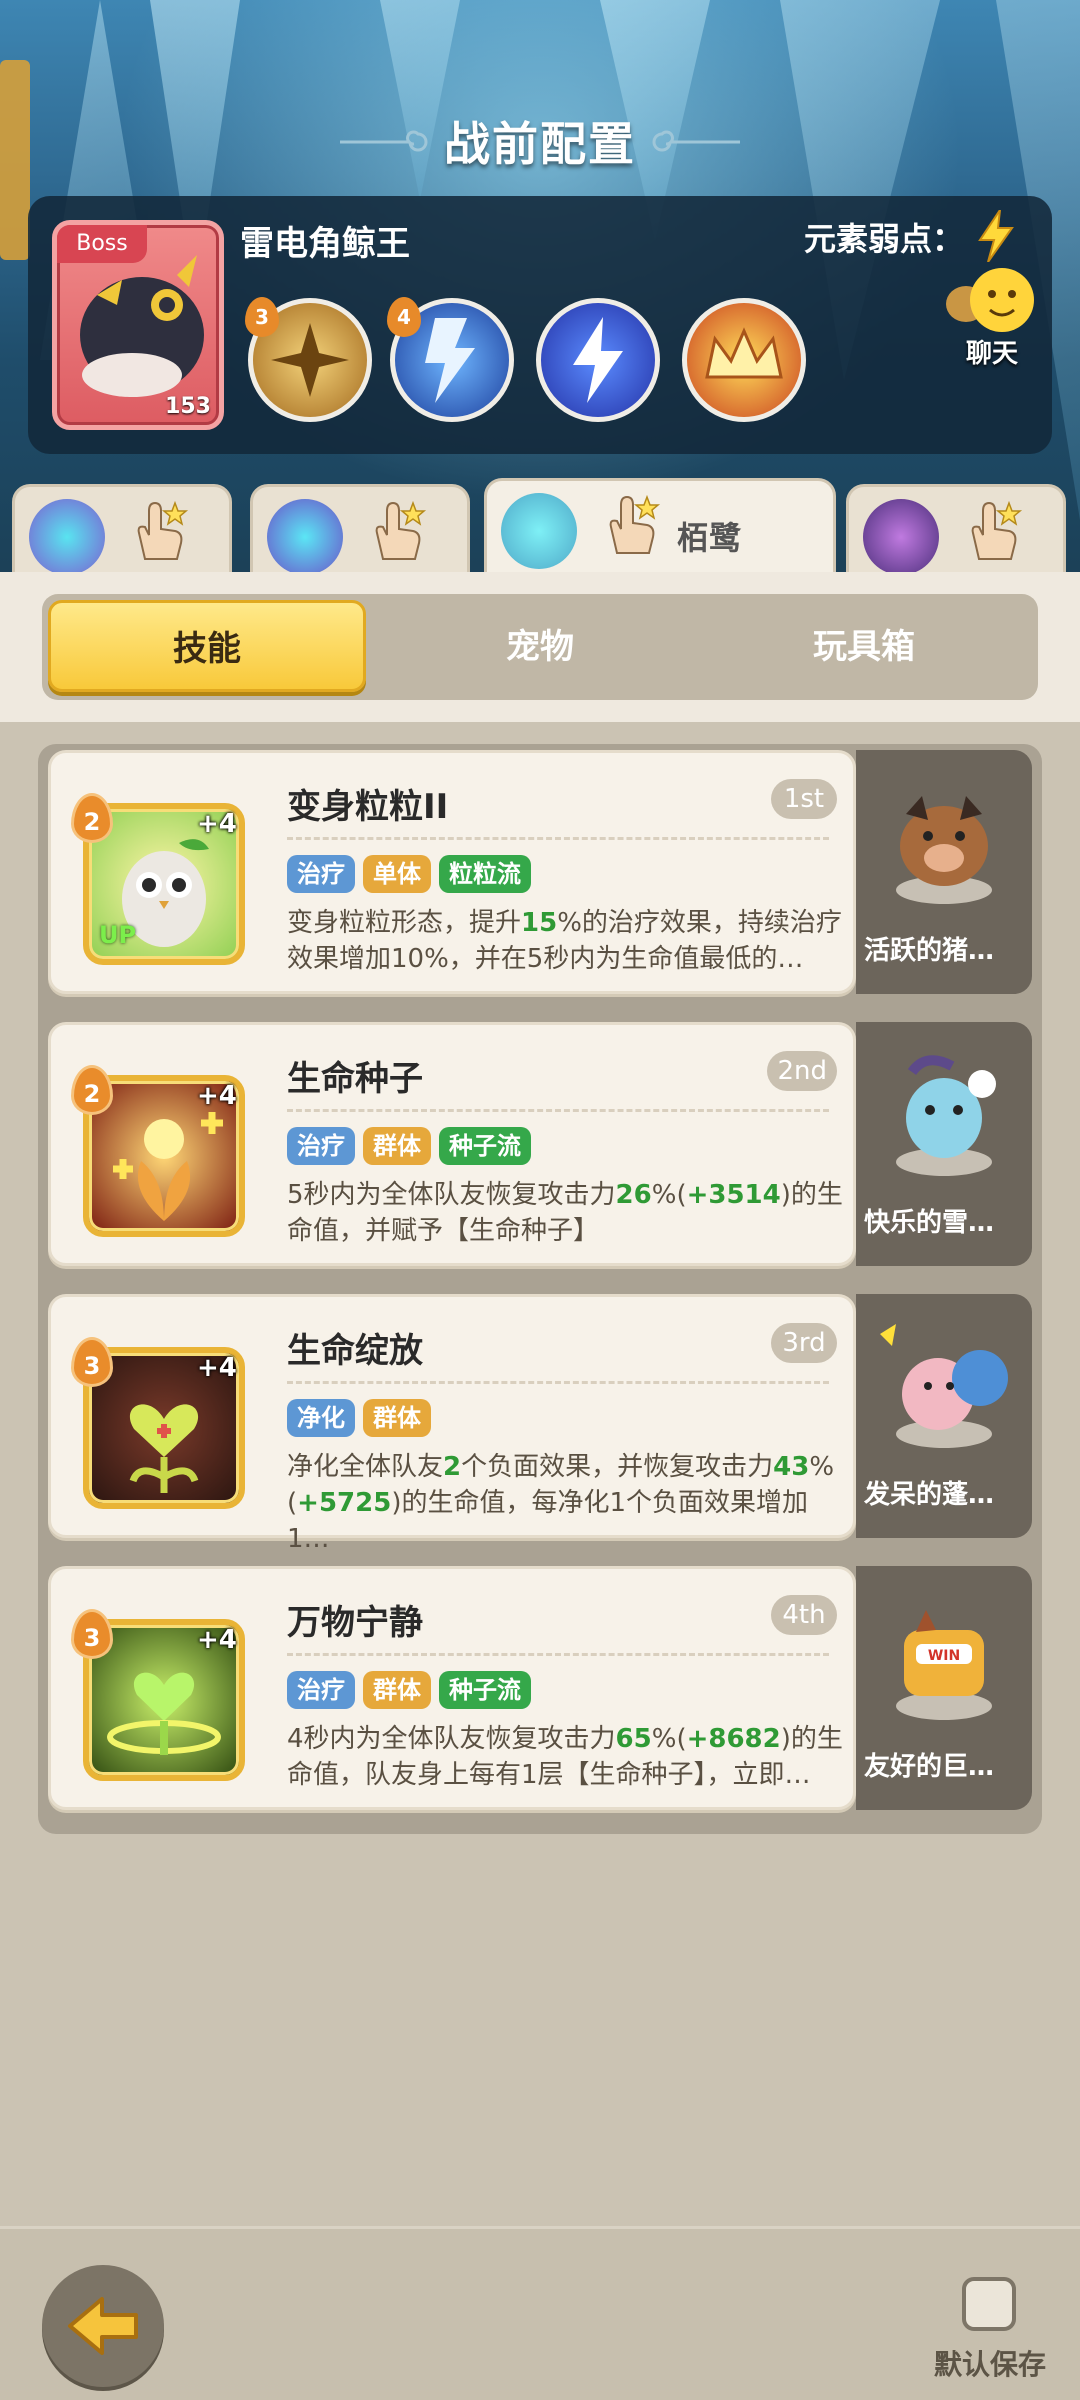  What do you see at coordinates (944, 1656) in the screenshot?
I see `svg-text: WIN` at bounding box center [944, 1656].